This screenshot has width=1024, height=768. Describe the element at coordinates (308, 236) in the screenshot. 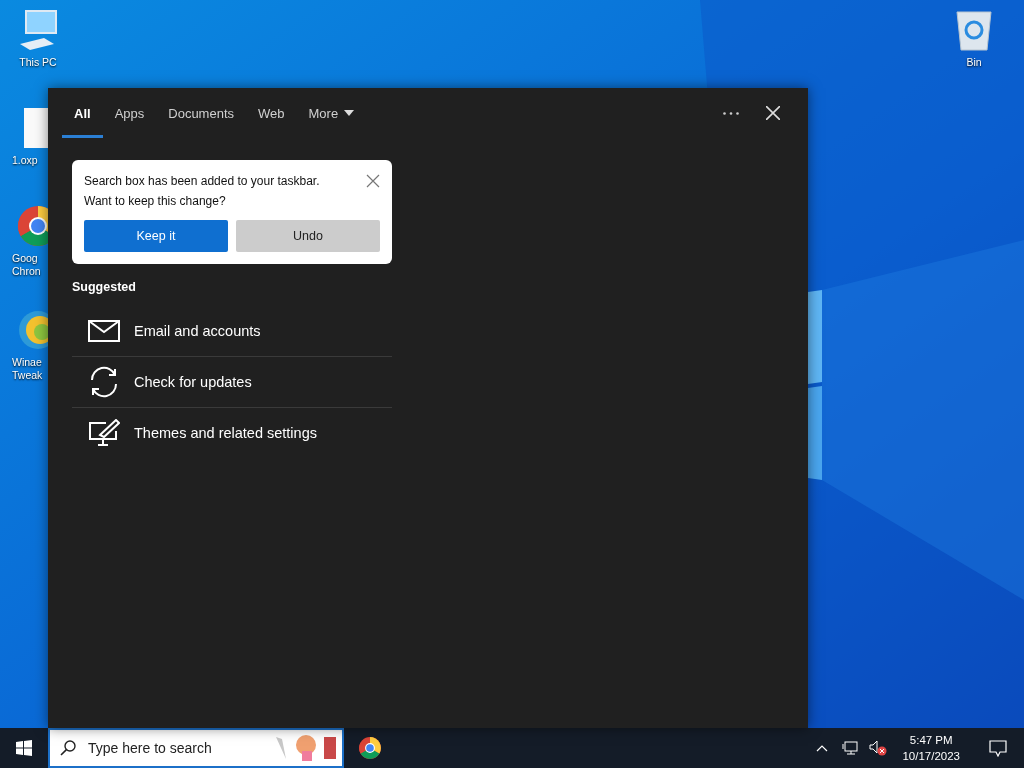

I see `undo-button: Undo` at that location.